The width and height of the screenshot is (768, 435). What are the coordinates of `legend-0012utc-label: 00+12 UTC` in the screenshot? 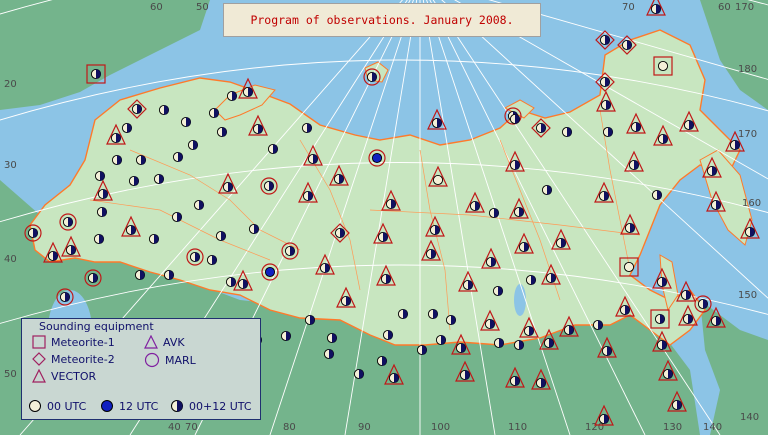 It's located at (220, 406).